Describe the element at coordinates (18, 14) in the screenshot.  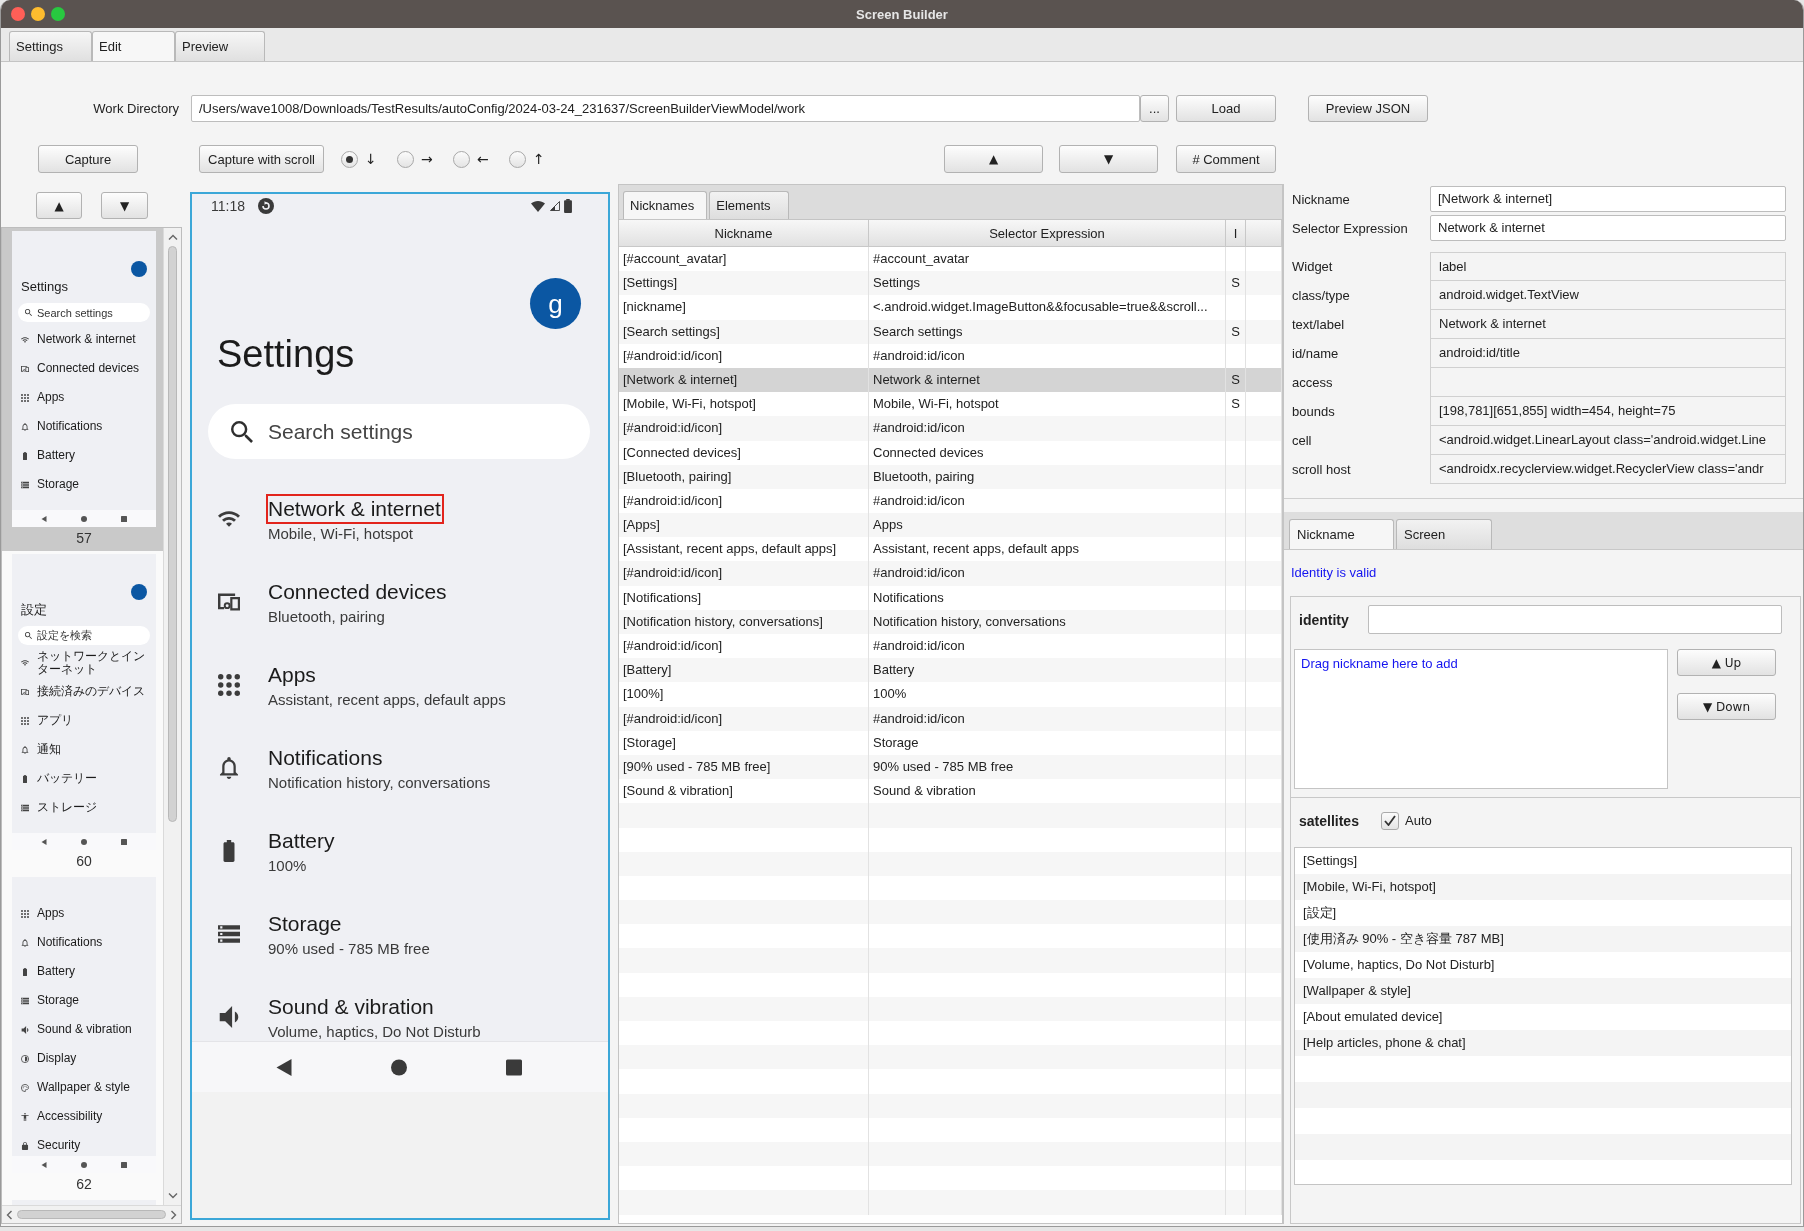
I see `close-button` at that location.